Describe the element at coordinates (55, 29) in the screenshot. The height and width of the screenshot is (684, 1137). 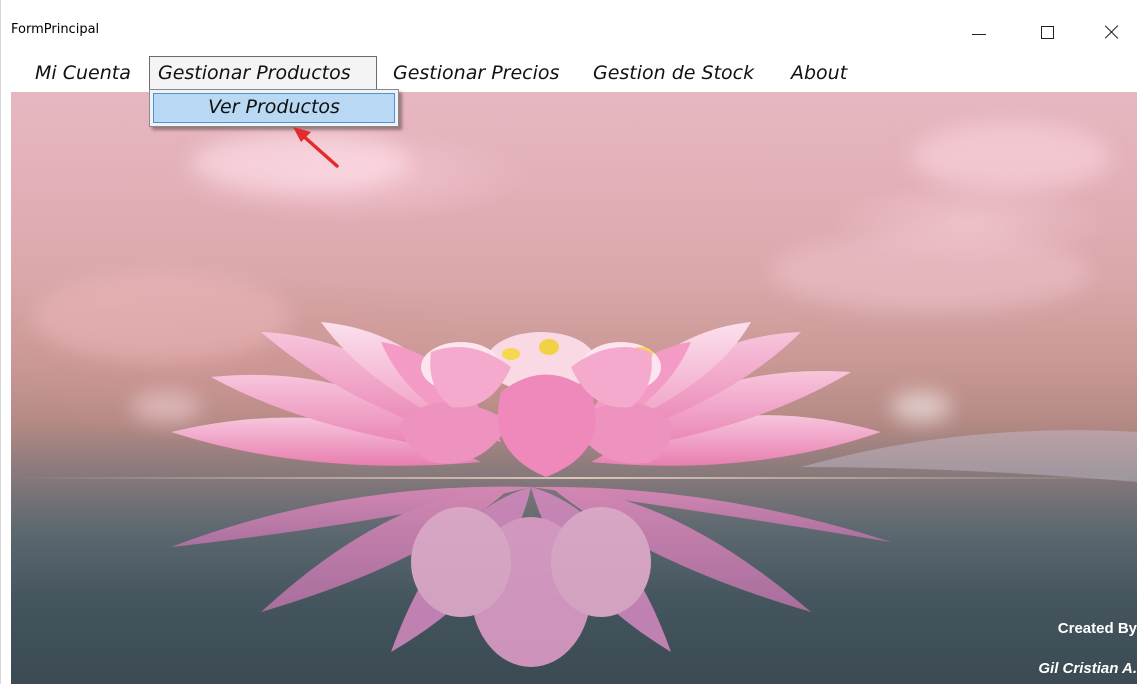
I see `window-title: FormPrincipal` at that location.